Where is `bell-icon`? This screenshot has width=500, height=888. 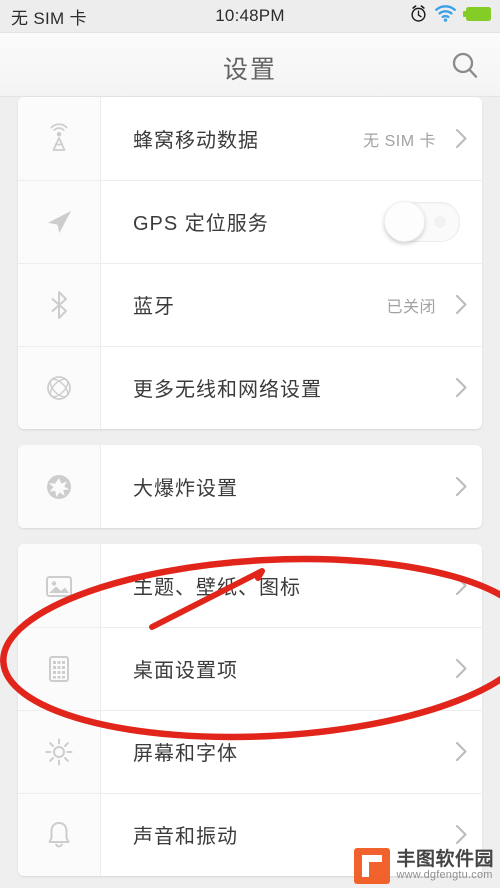 bell-icon is located at coordinates (59, 835).